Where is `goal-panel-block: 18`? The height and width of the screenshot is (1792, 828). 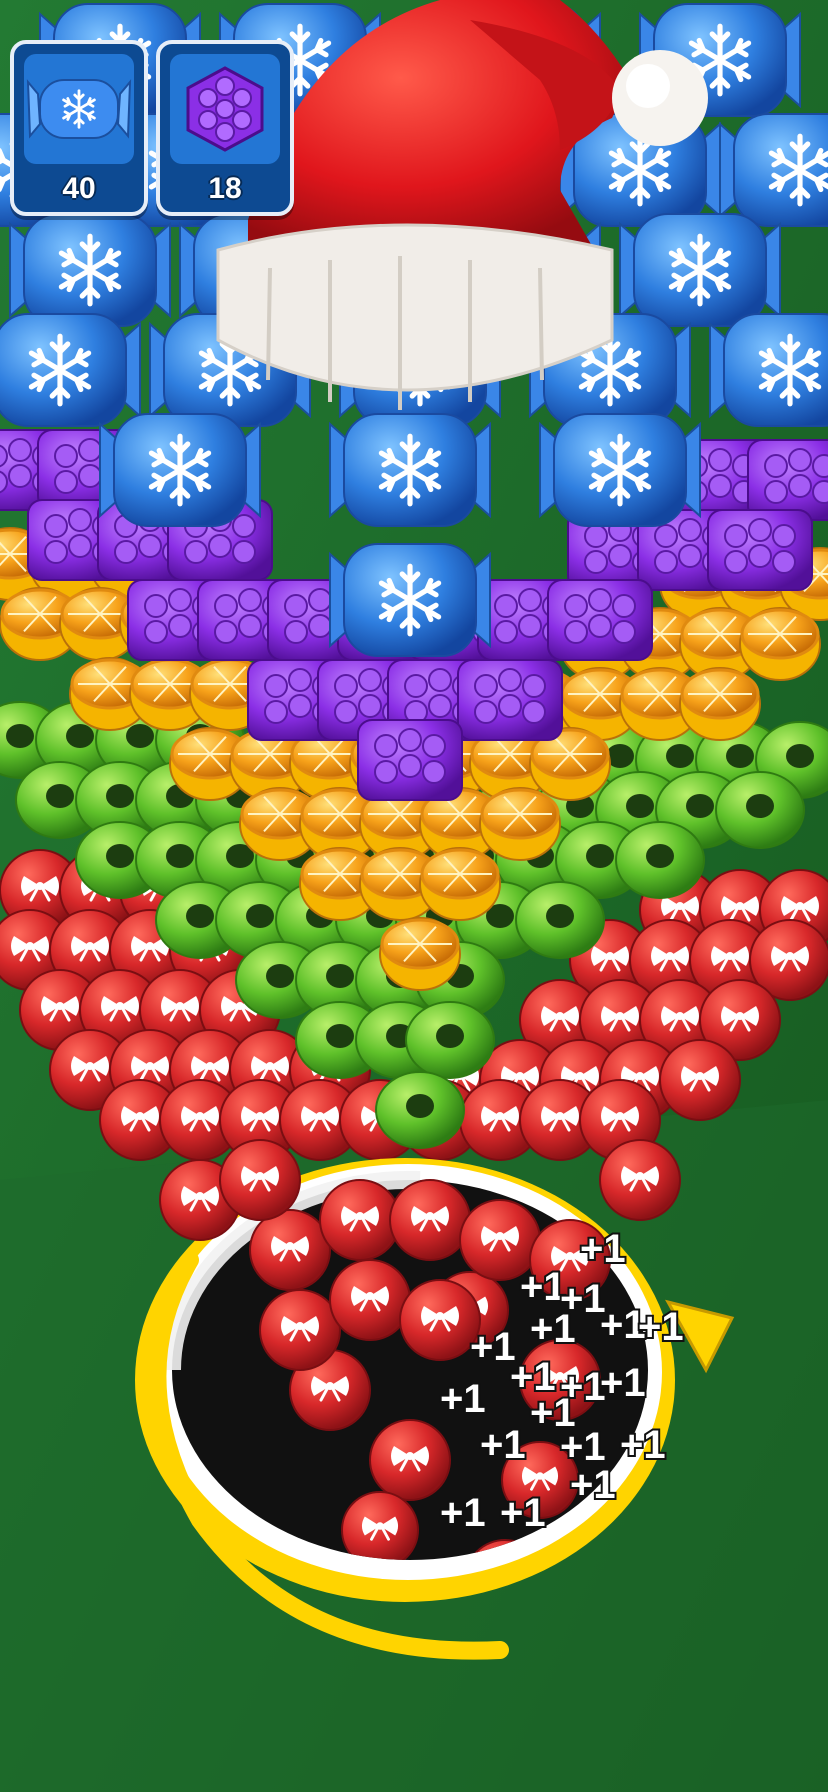
goal-panel-block: 18 is located at coordinates (225, 128).